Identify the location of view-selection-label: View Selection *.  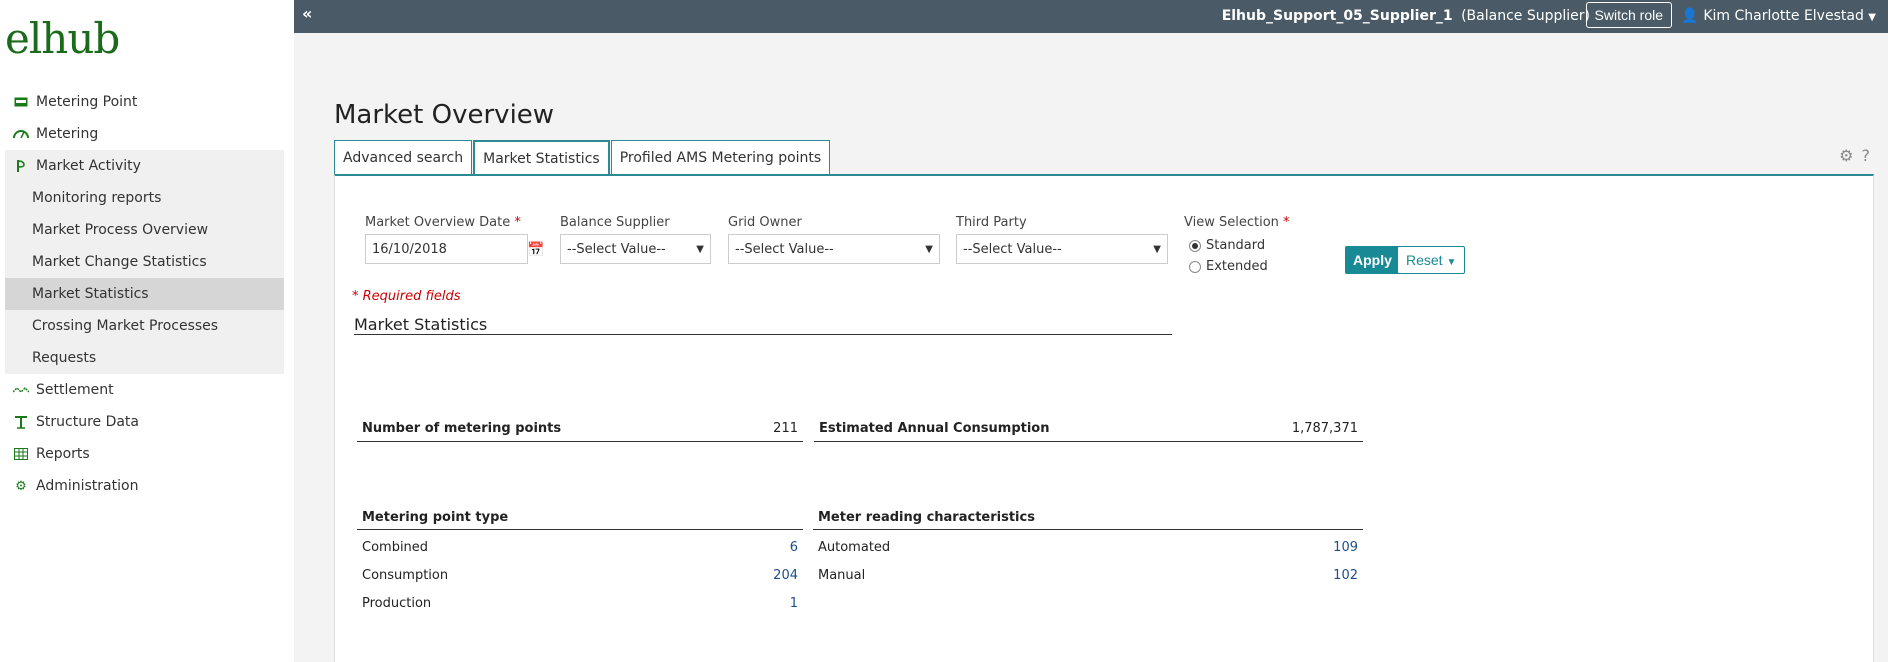
(1237, 222).